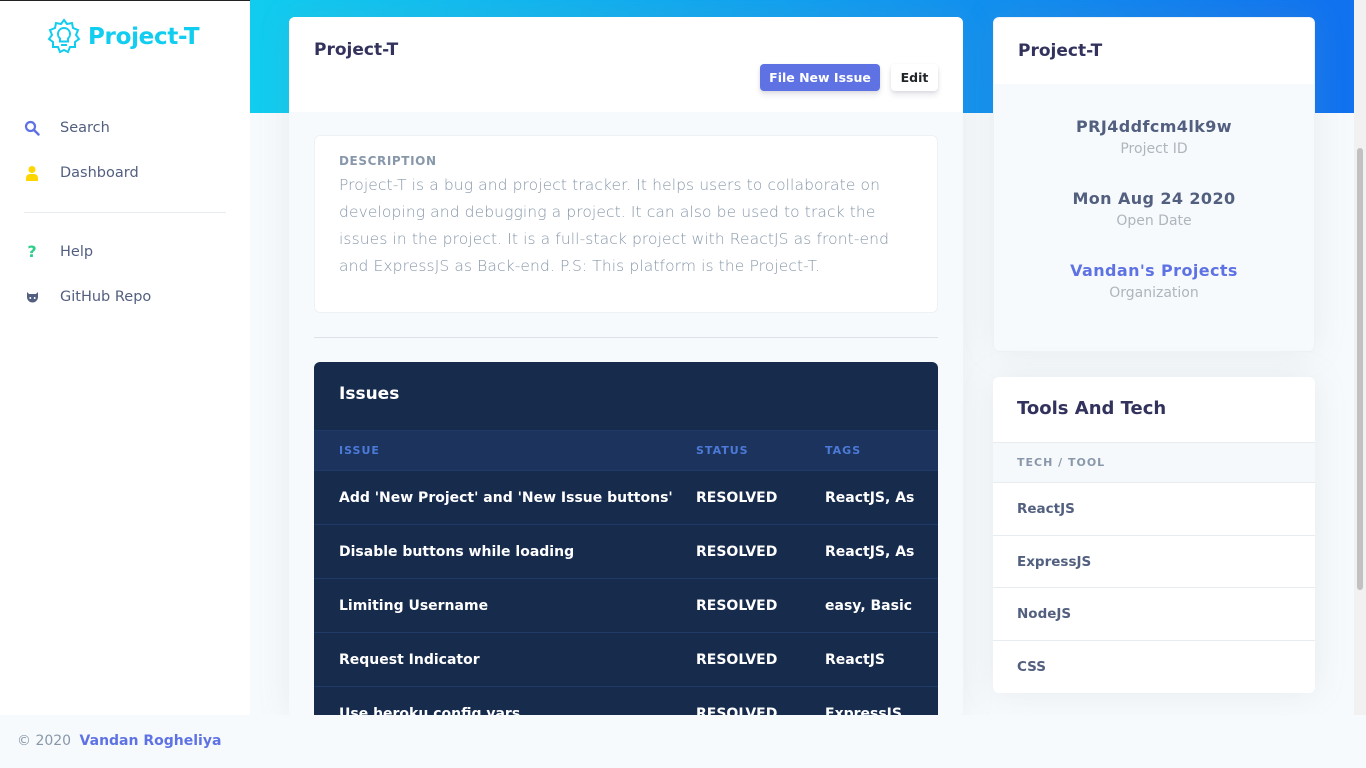 This screenshot has height=768, width=1366. What do you see at coordinates (1154, 221) in the screenshot?
I see `open-date-label: Open Date` at bounding box center [1154, 221].